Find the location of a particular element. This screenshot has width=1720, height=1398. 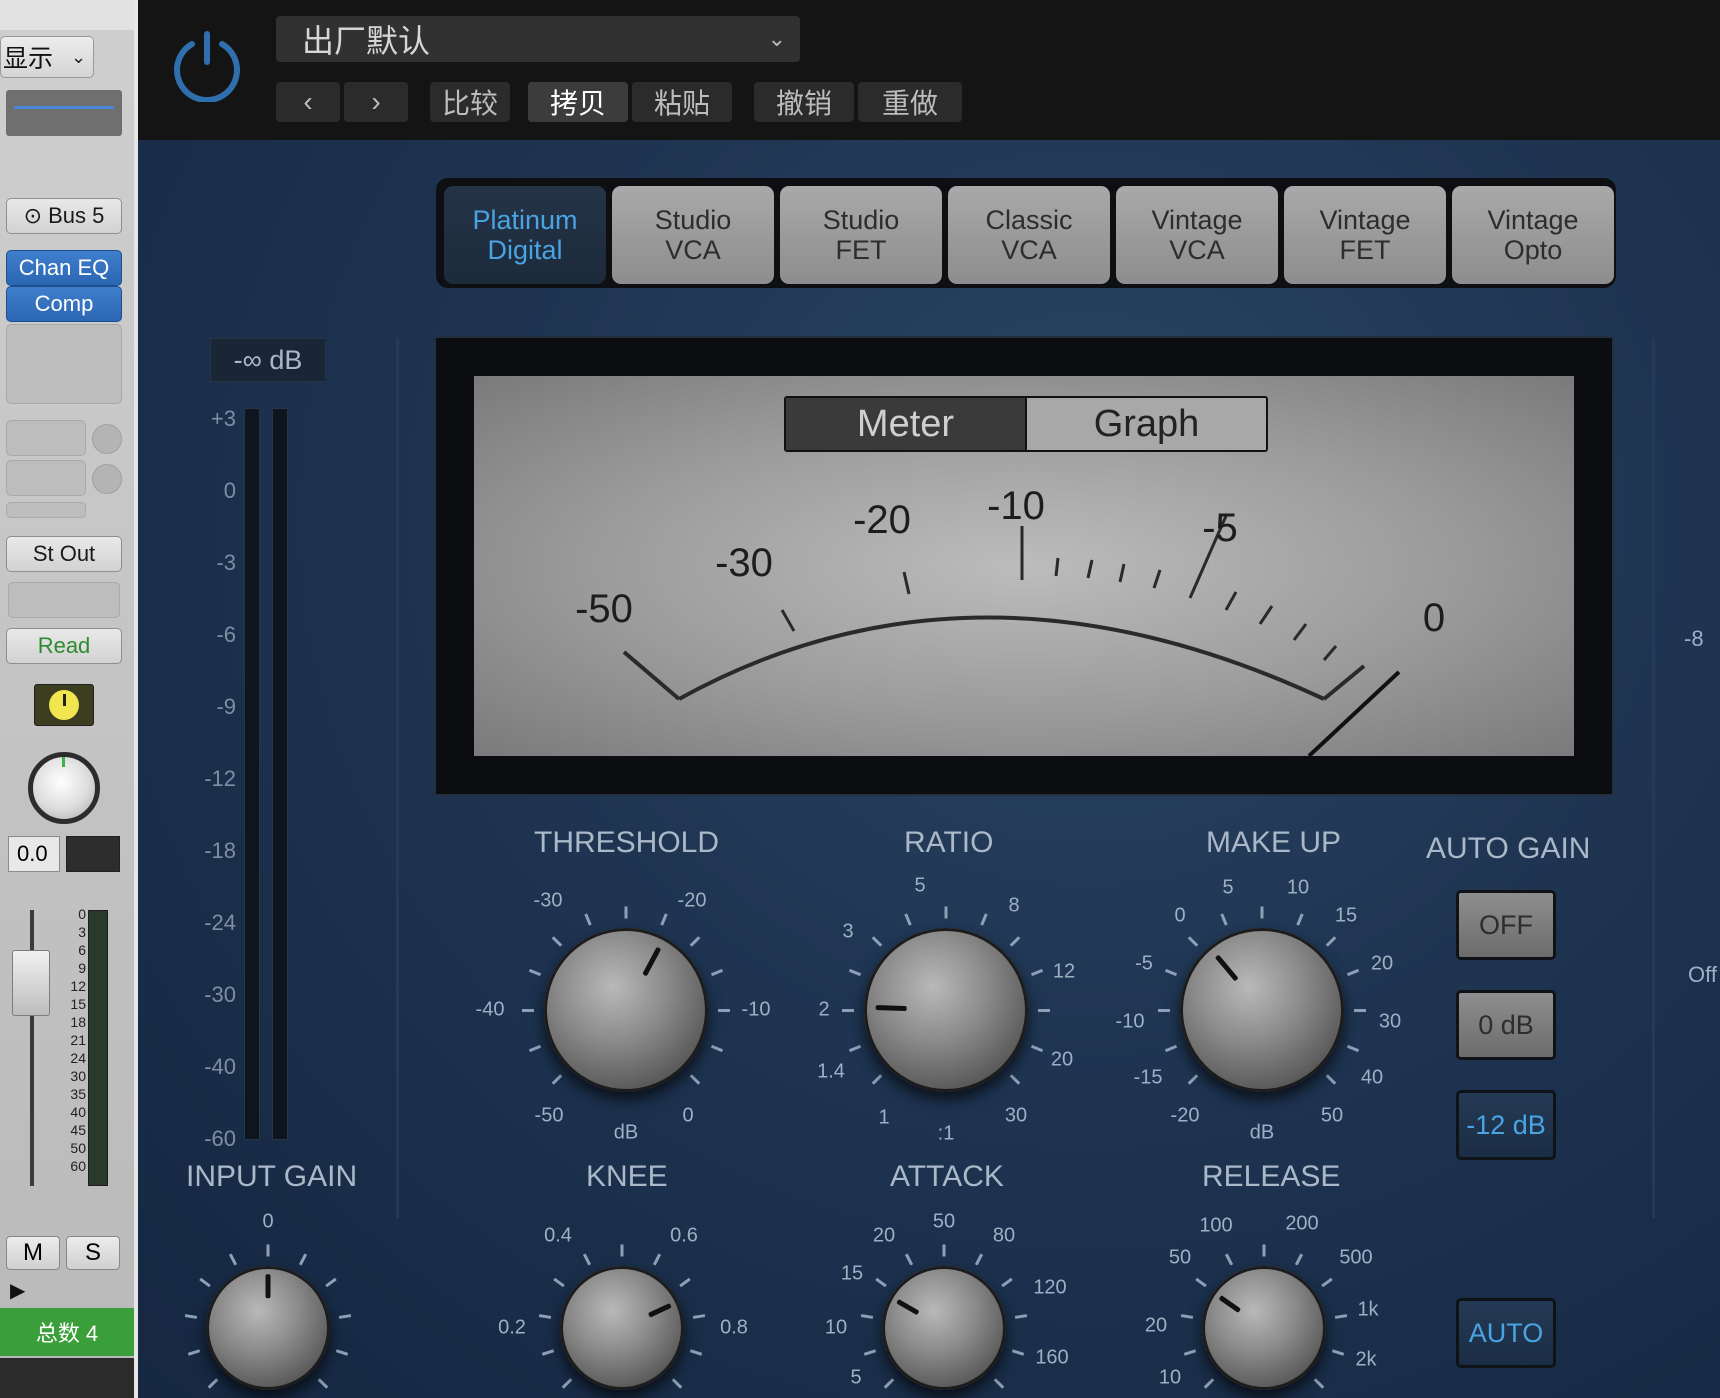

power-dial-icon is located at coordinates (64, 705).